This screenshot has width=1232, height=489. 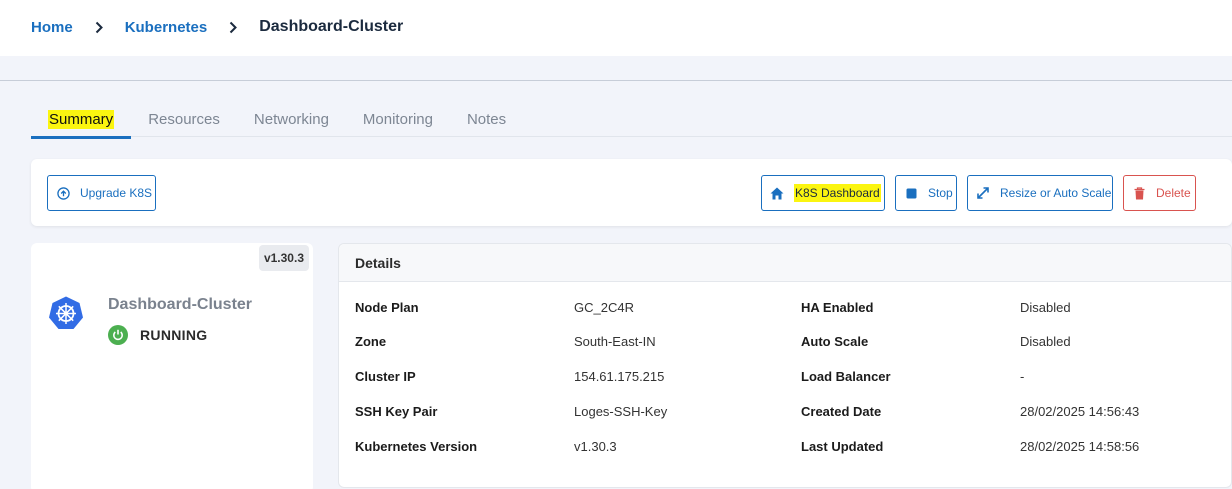 I want to click on tab-label: Monitoring, so click(x=397, y=119).